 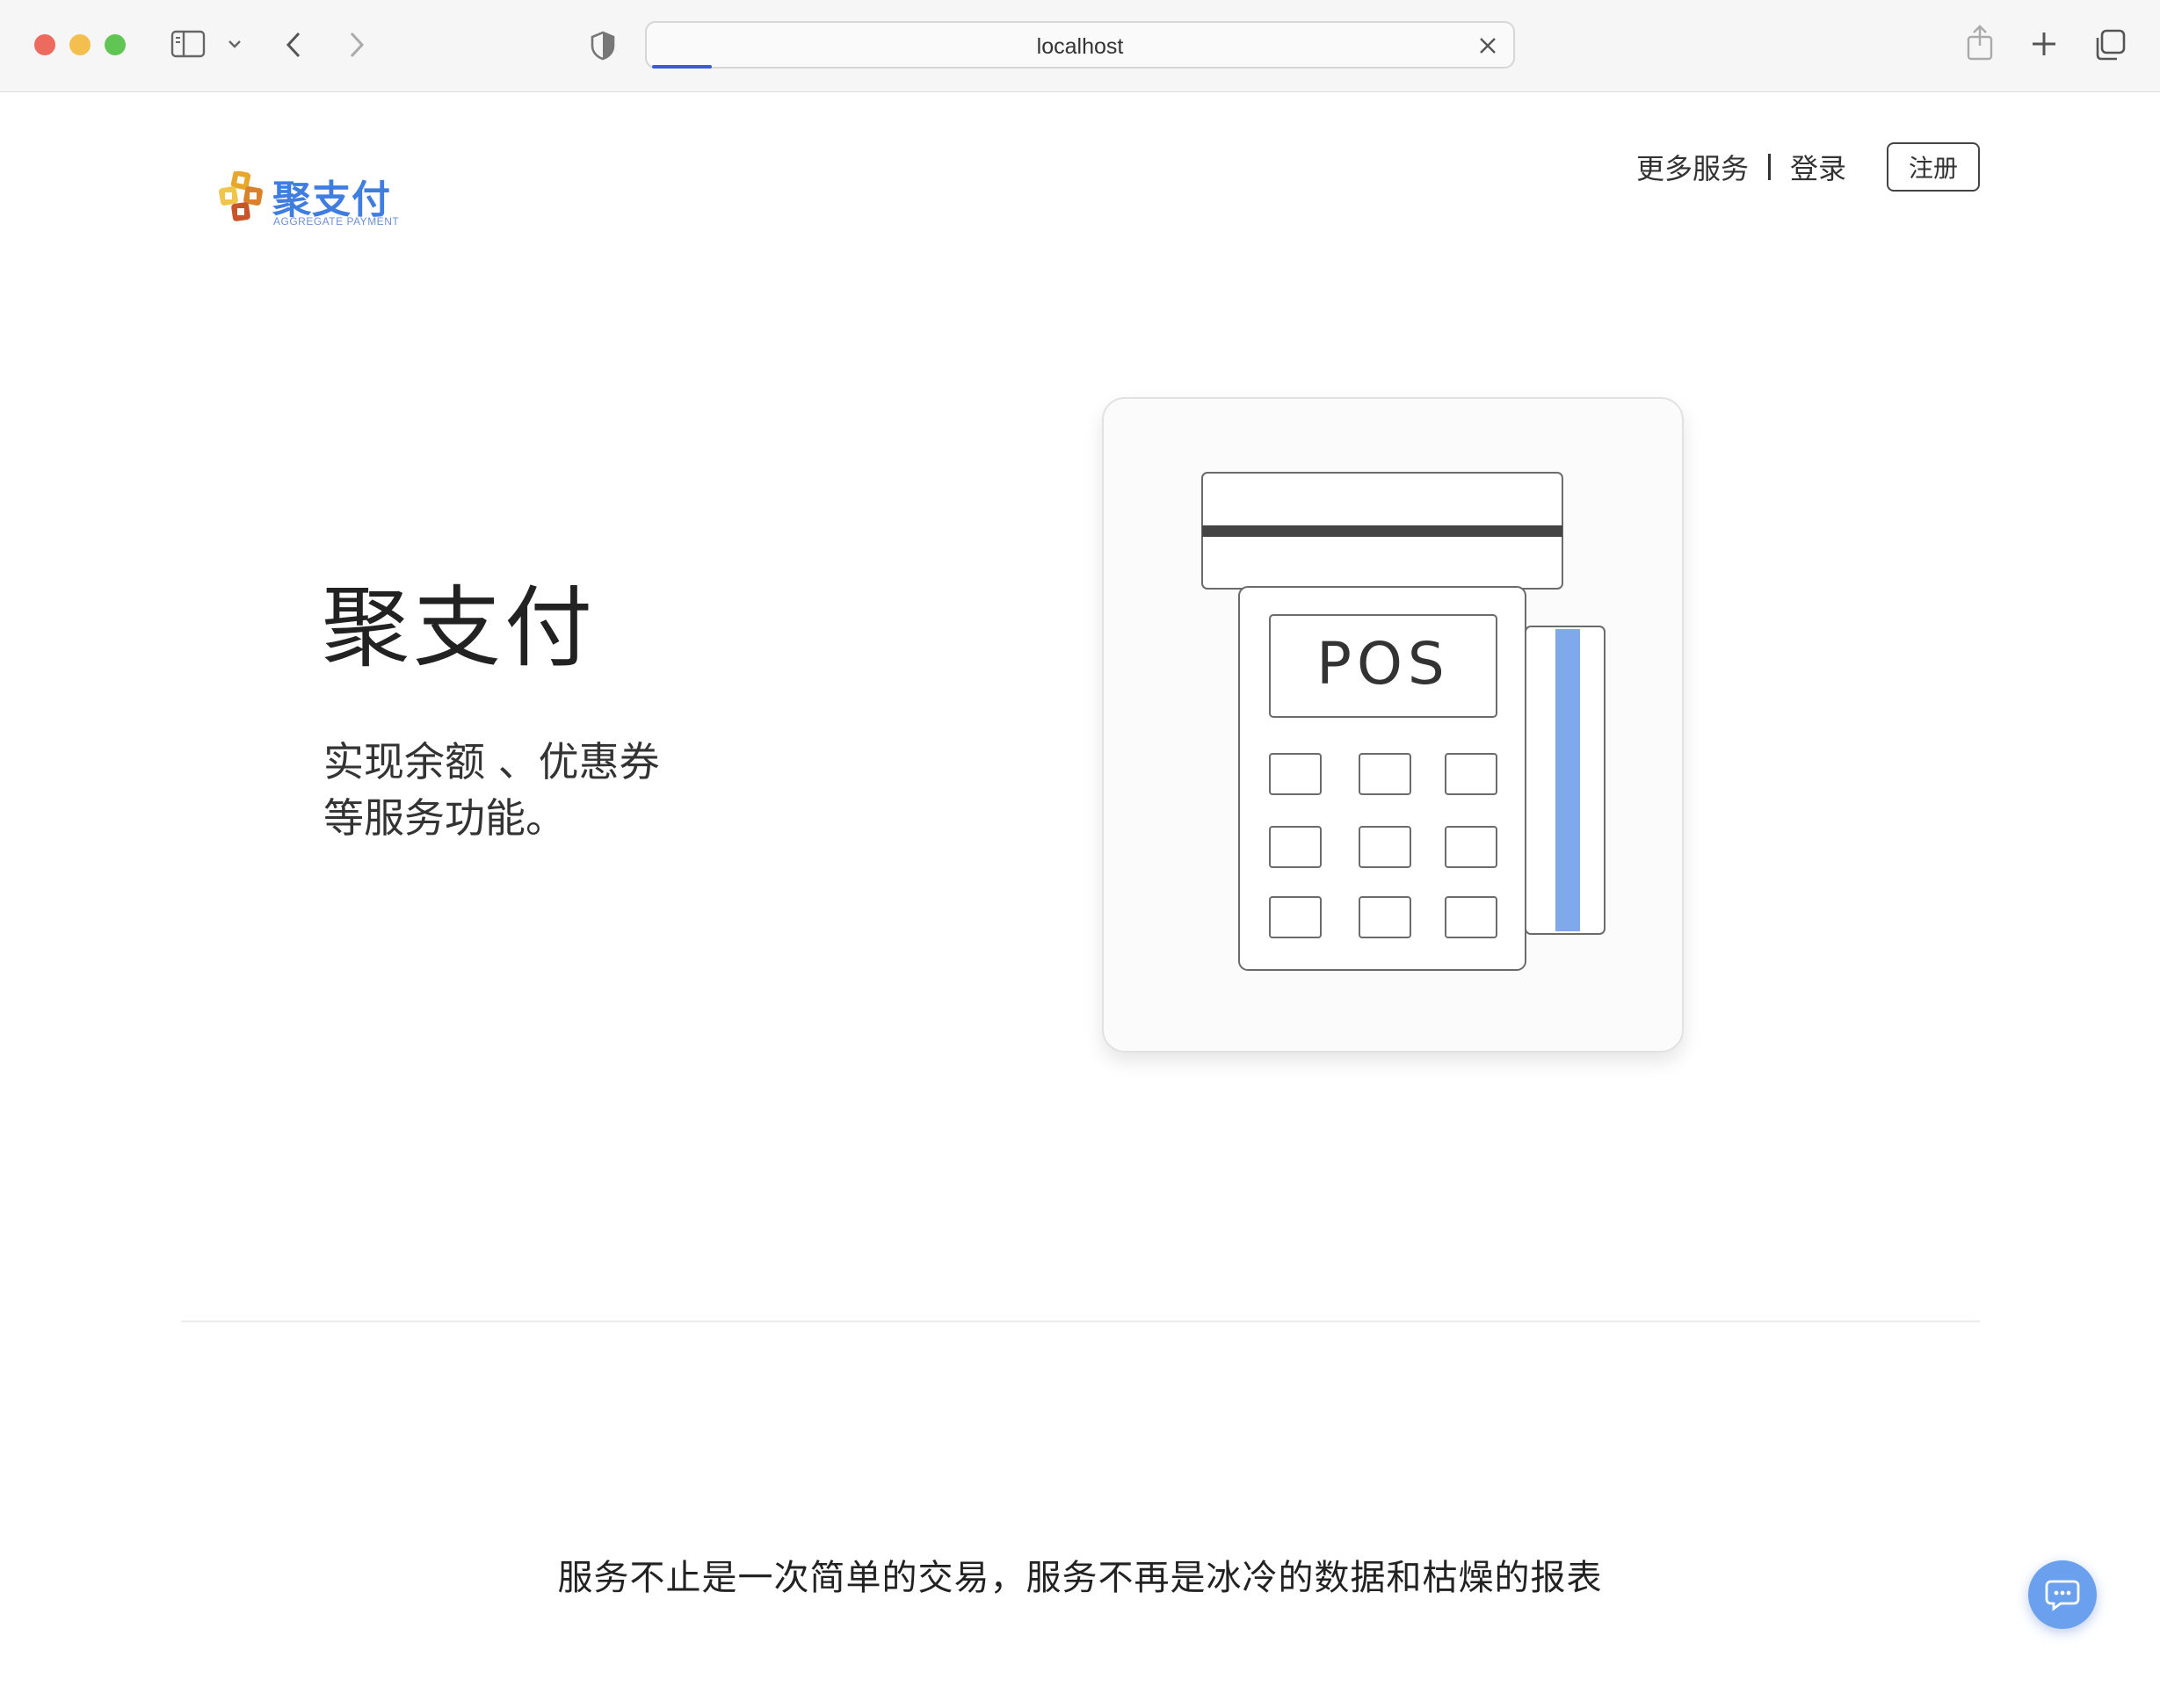 I want to click on chat-button, so click(x=2062, y=1594).